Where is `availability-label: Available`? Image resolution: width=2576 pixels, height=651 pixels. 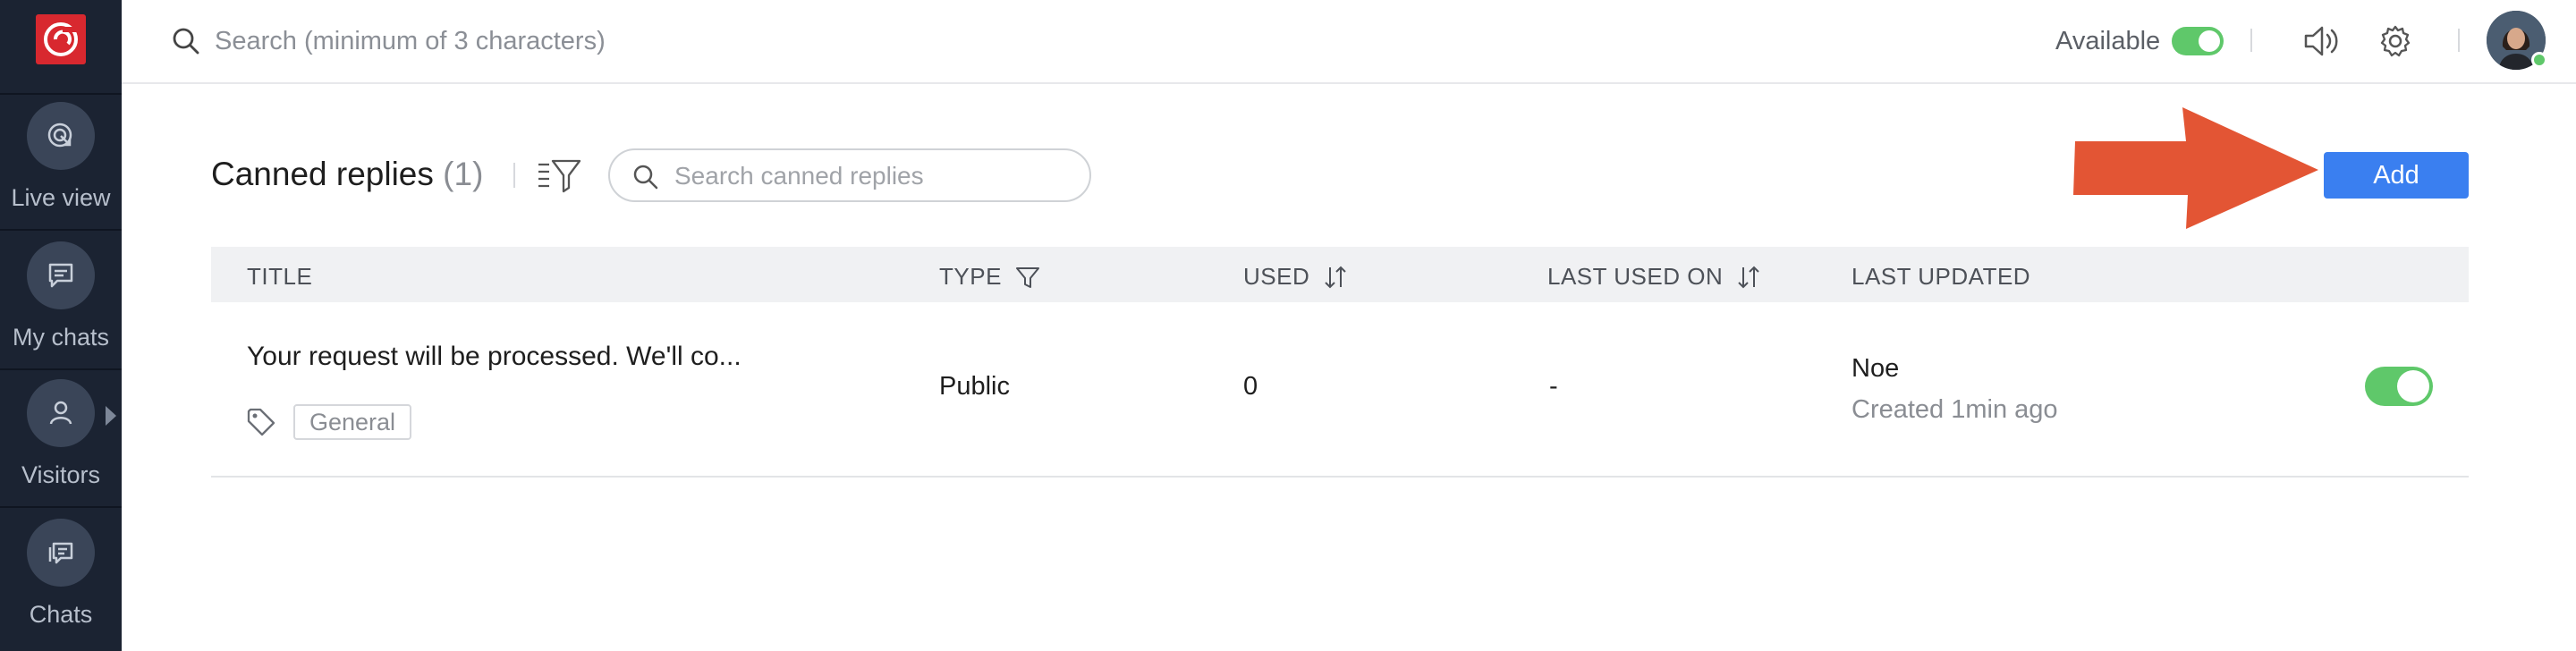 availability-label: Available is located at coordinates (2108, 41).